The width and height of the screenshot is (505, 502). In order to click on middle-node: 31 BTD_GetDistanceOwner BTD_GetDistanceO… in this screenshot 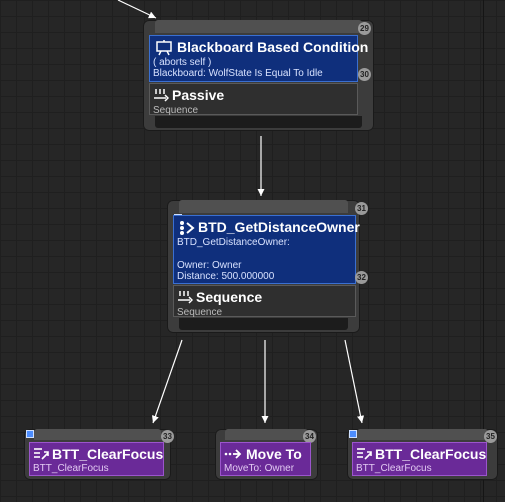, I will do `click(267, 266)`.